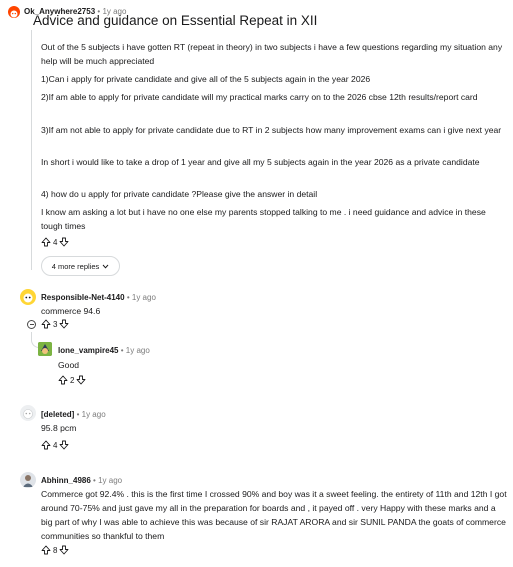 This screenshot has width=513, height=567. I want to click on comment-vote-bar: 2, so click(72, 380).